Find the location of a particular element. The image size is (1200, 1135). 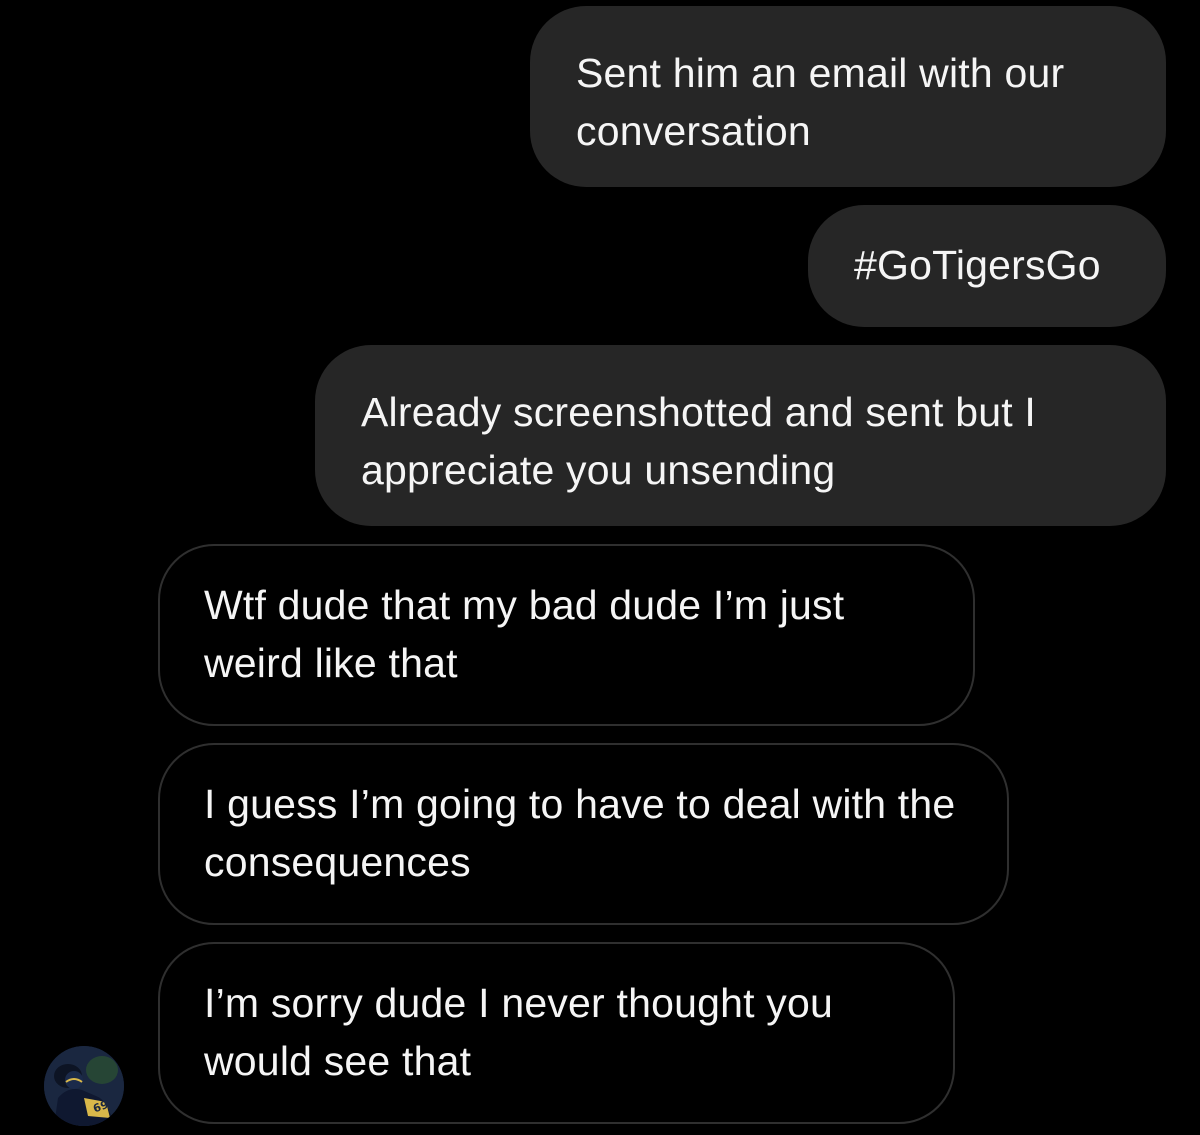

profile-photo-icon: 69 is located at coordinates (84, 1086).